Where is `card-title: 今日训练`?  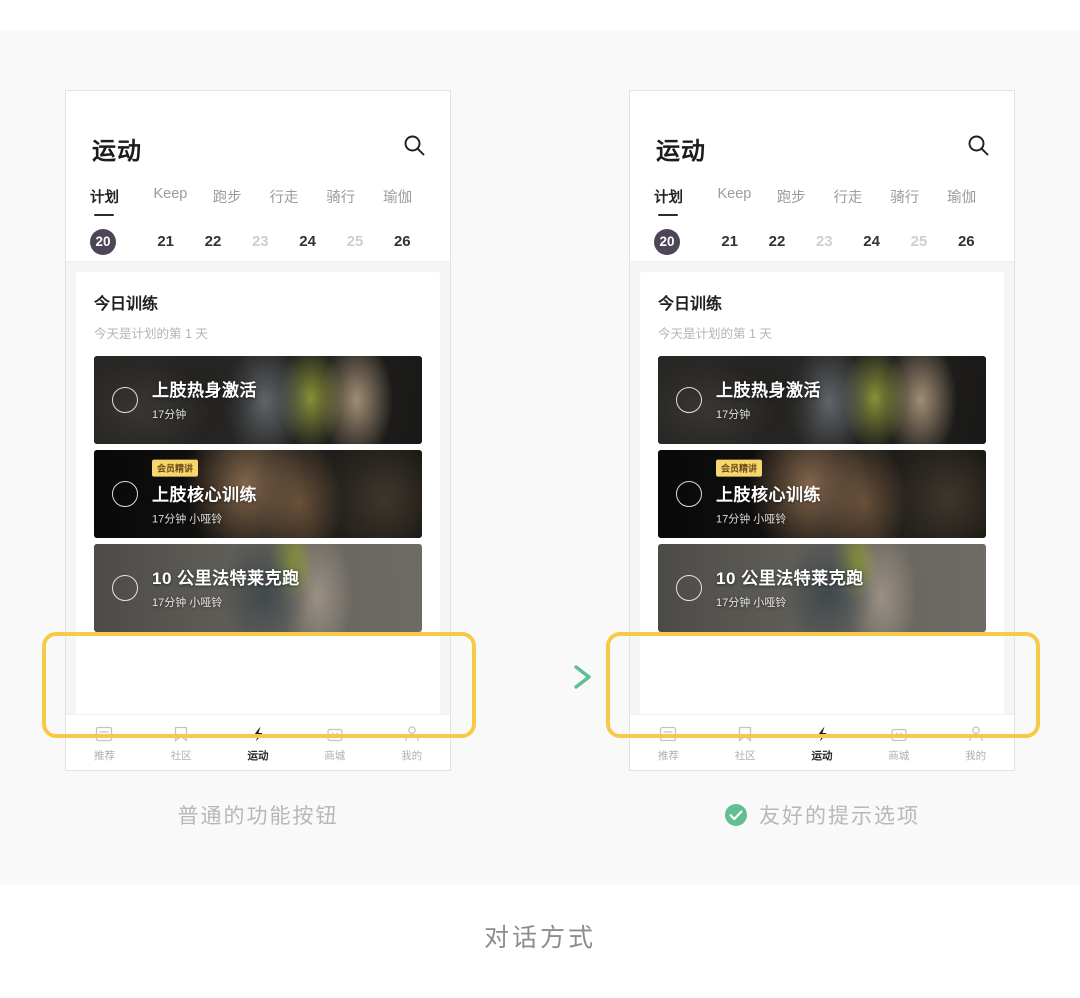
card-title: 今日训练 is located at coordinates (126, 304).